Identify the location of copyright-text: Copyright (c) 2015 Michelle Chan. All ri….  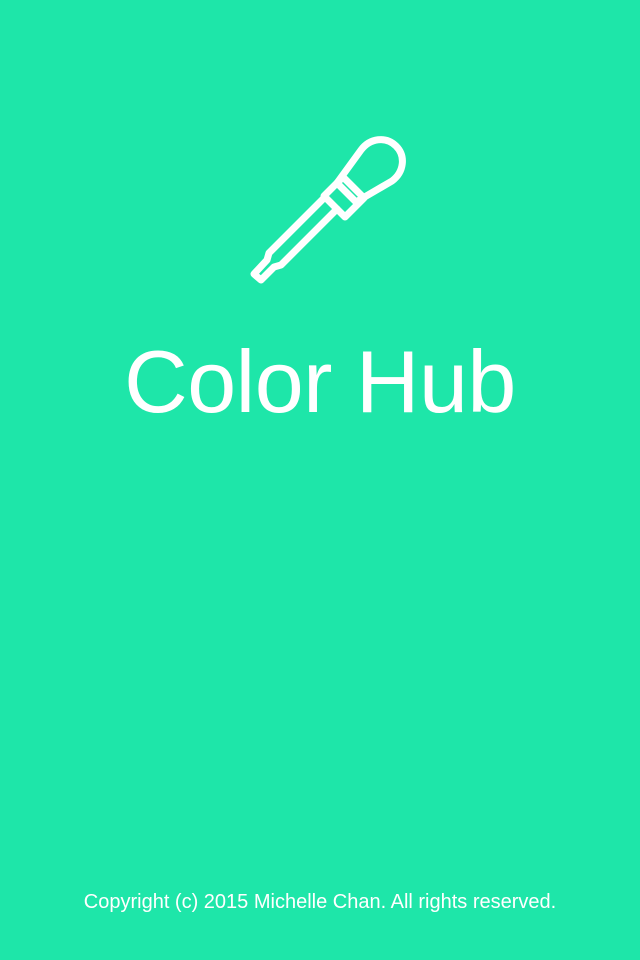
(320, 902).